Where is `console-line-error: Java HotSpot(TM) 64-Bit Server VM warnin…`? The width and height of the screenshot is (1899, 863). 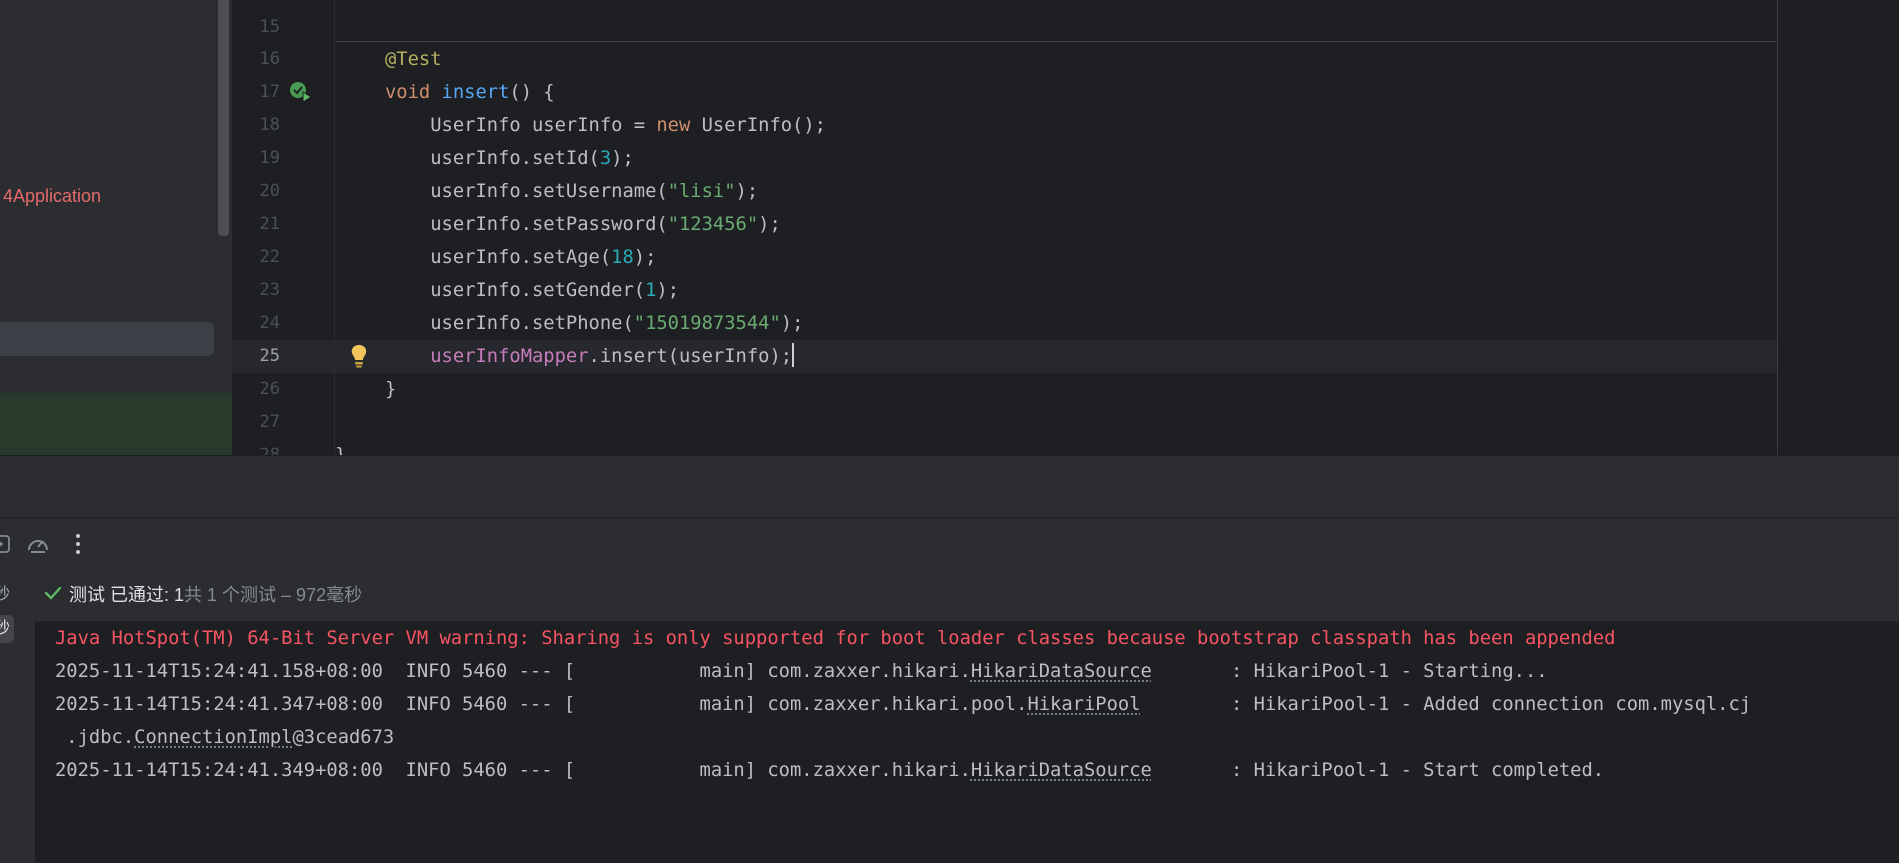
console-line-error: Java HotSpot(TM) 64-Bit Server VM warnin… is located at coordinates (835, 638).